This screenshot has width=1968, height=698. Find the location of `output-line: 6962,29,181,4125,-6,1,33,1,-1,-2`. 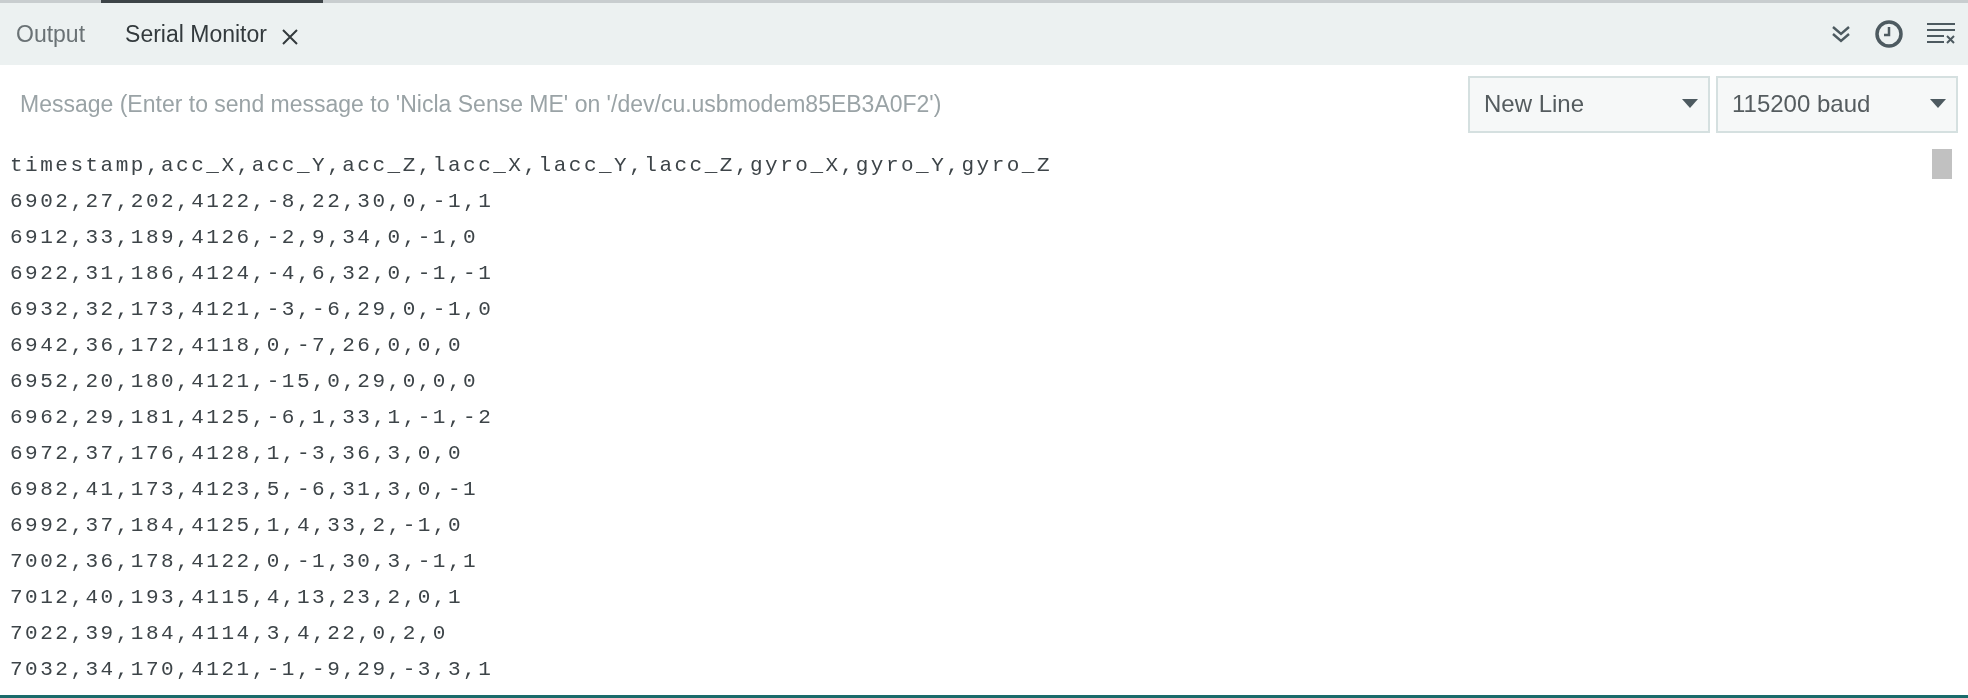

output-line: 6962,29,181,4125,-6,1,33,1,-1,-2 is located at coordinates (252, 418).